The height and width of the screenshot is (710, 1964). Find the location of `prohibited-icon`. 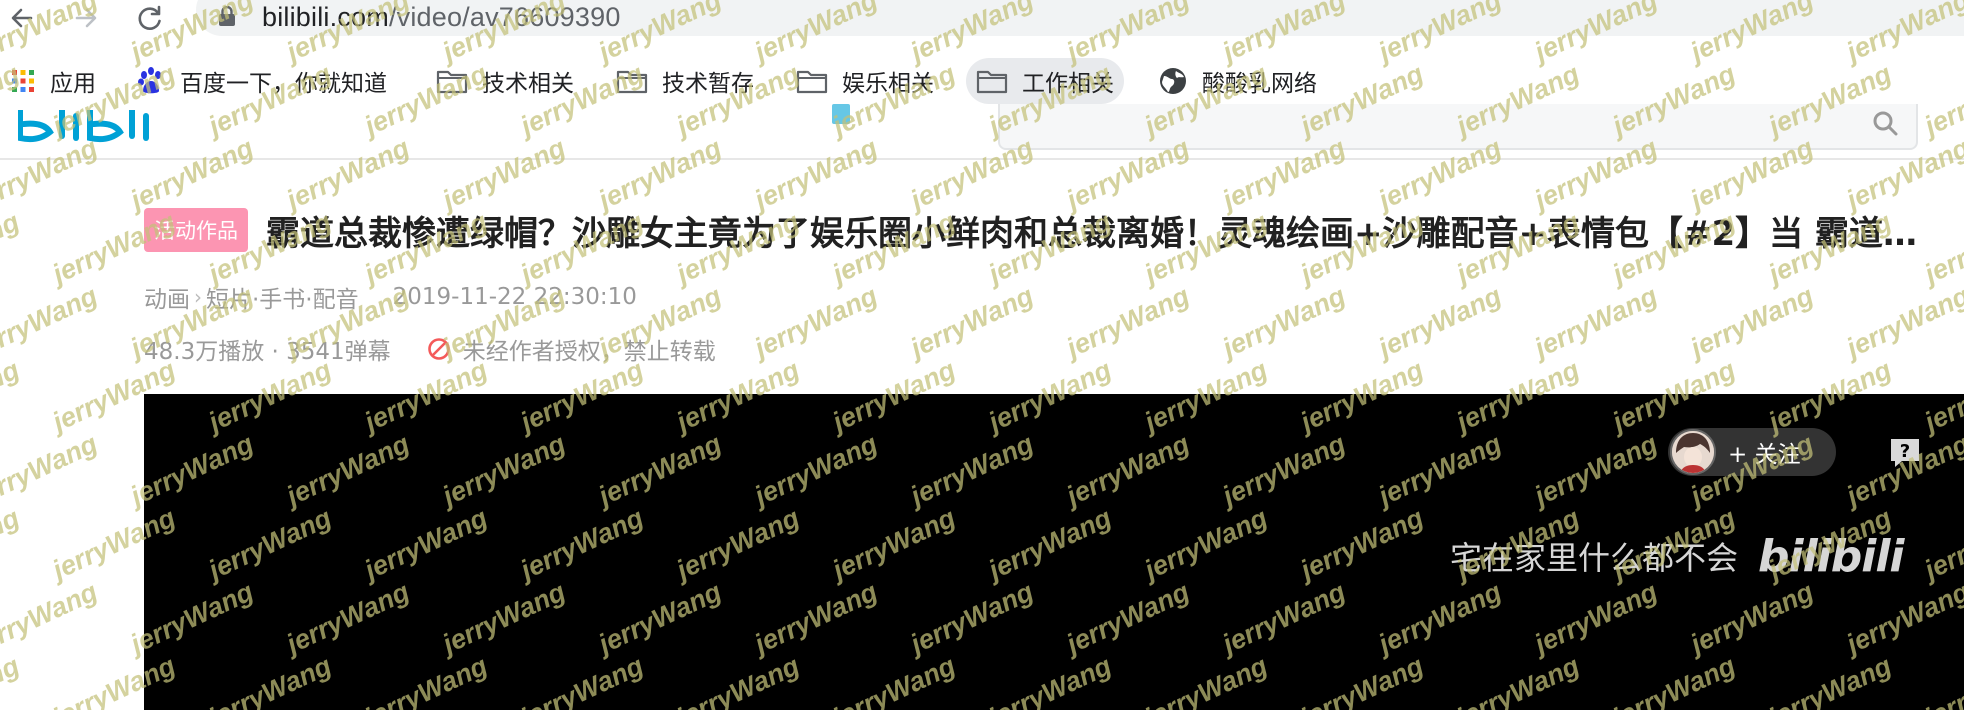

prohibited-icon is located at coordinates (438, 349).